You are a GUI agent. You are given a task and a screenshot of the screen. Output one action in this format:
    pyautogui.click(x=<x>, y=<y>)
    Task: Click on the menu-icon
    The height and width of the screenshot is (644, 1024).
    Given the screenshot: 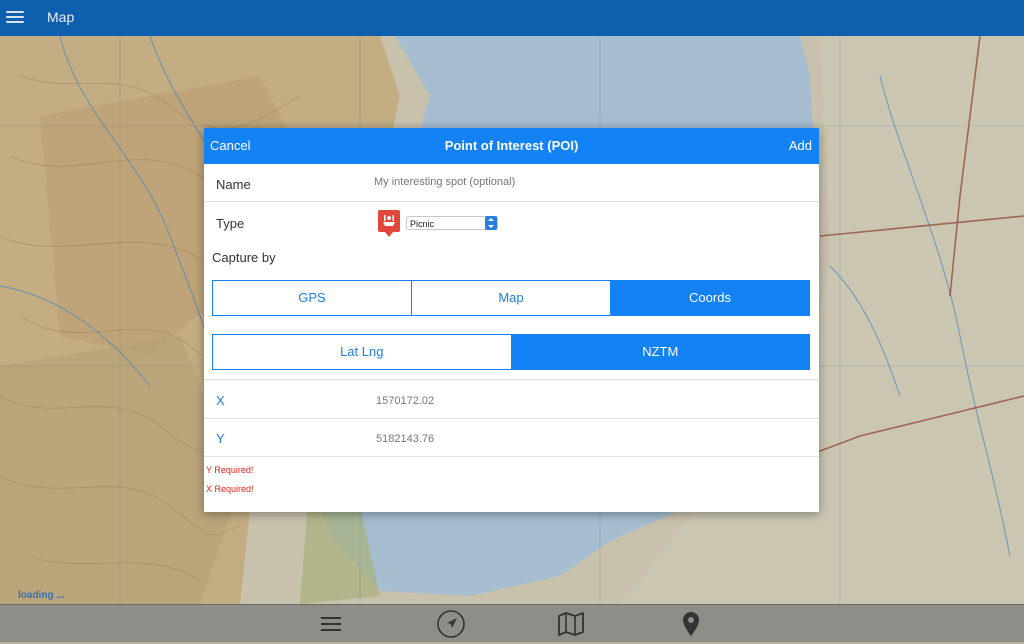 What is the action you would take?
    pyautogui.click(x=331, y=624)
    